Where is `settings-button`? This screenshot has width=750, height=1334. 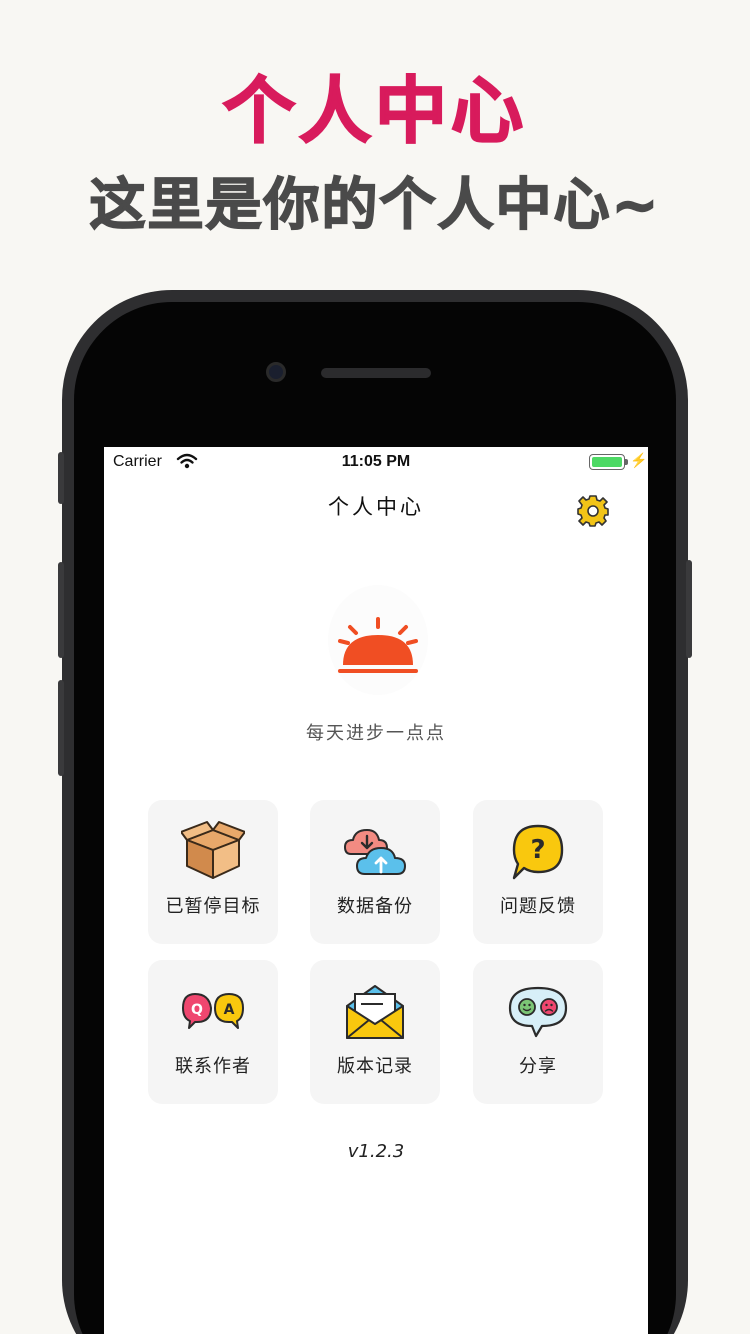
settings-button is located at coordinates (593, 510).